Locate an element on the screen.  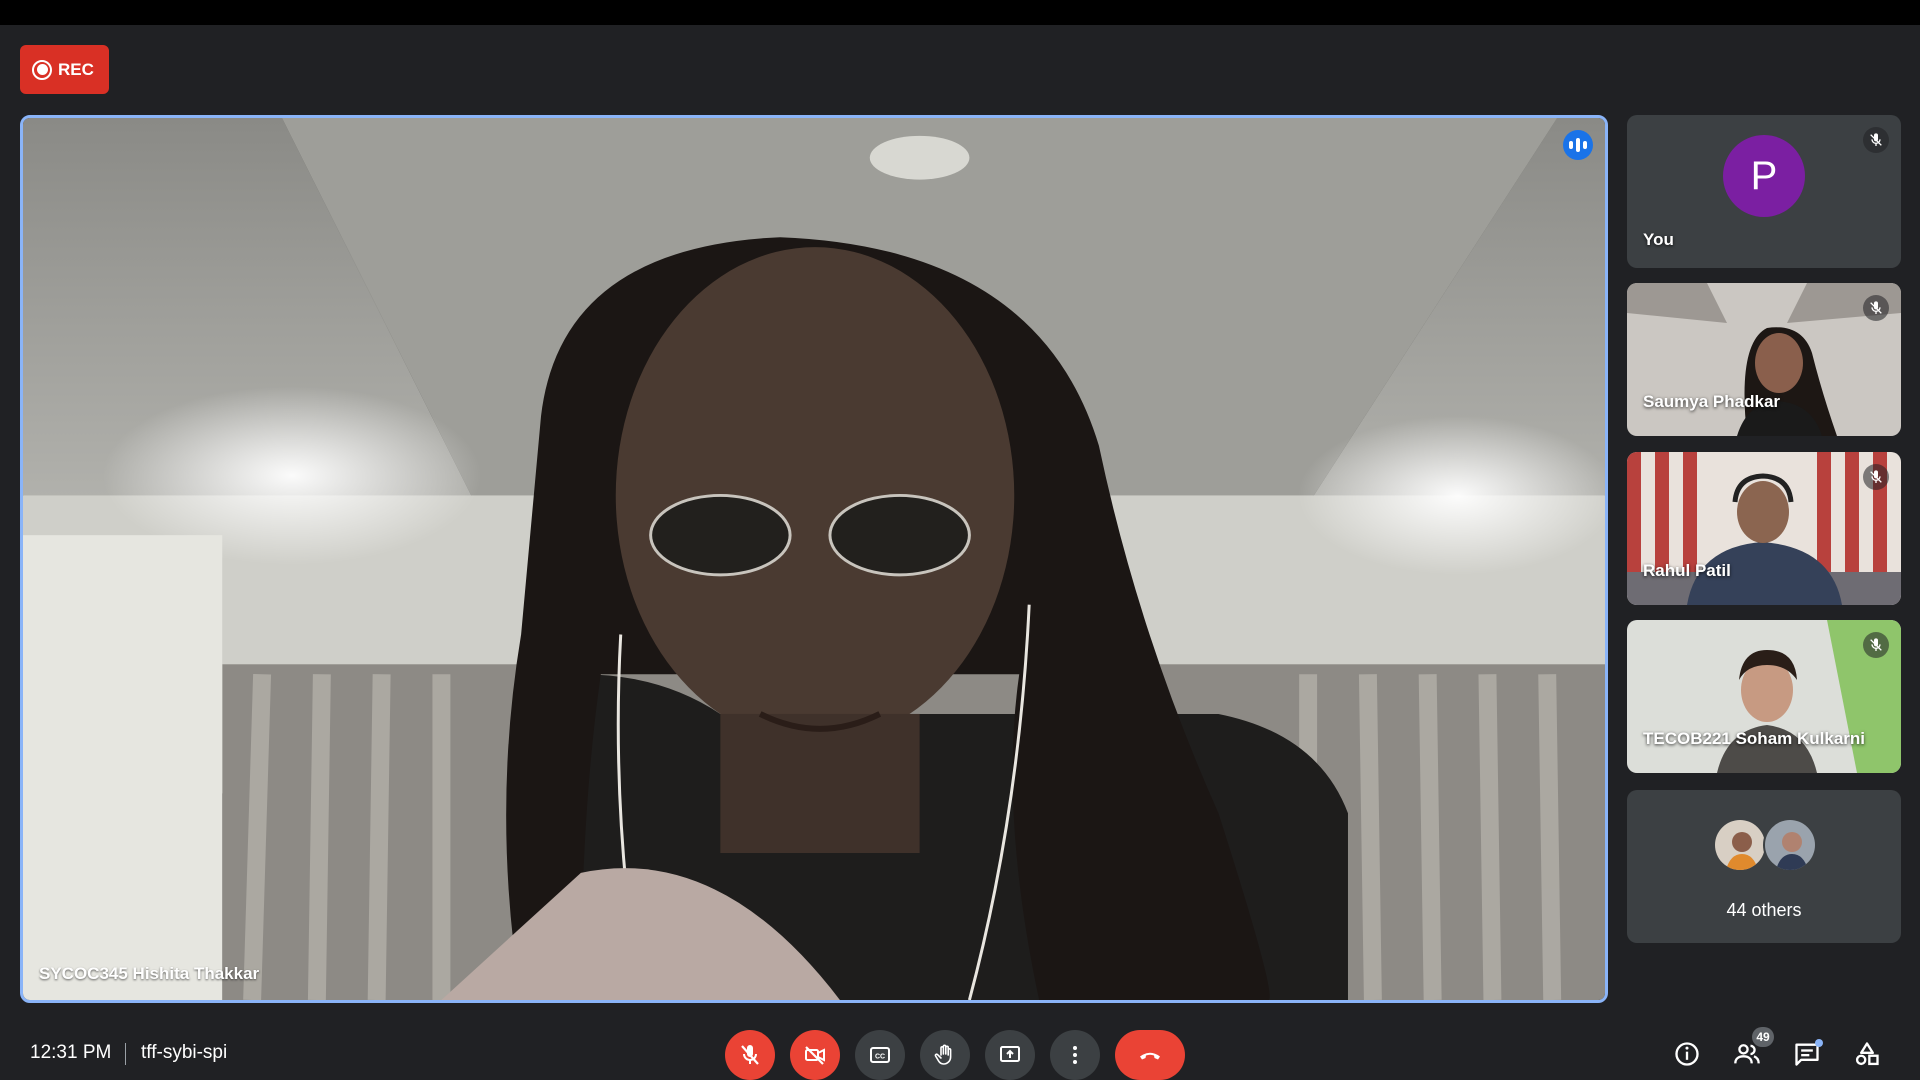
hang-up-icon is located at coordinates (1150, 1056).